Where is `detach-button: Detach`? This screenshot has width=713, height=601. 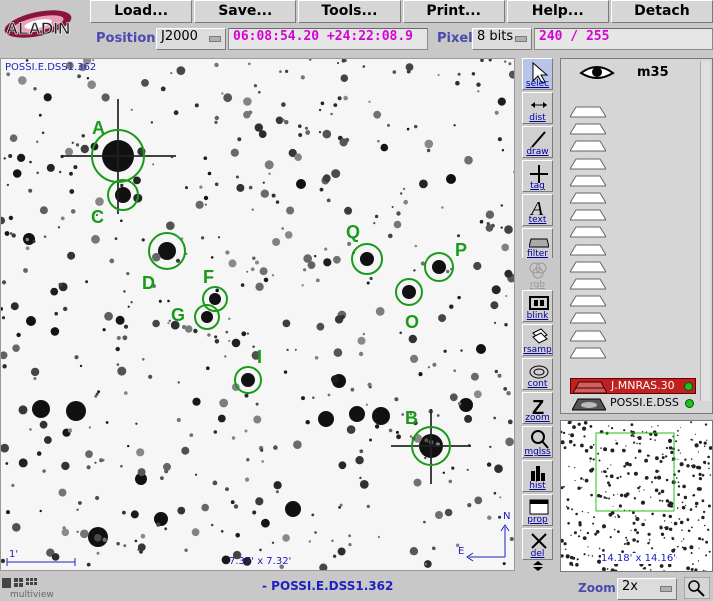
detach-button: Detach is located at coordinates (661, 11).